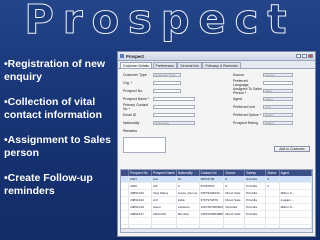 This screenshot has width=320, height=240. I want to click on org-row: Org. *, so click(152, 83).